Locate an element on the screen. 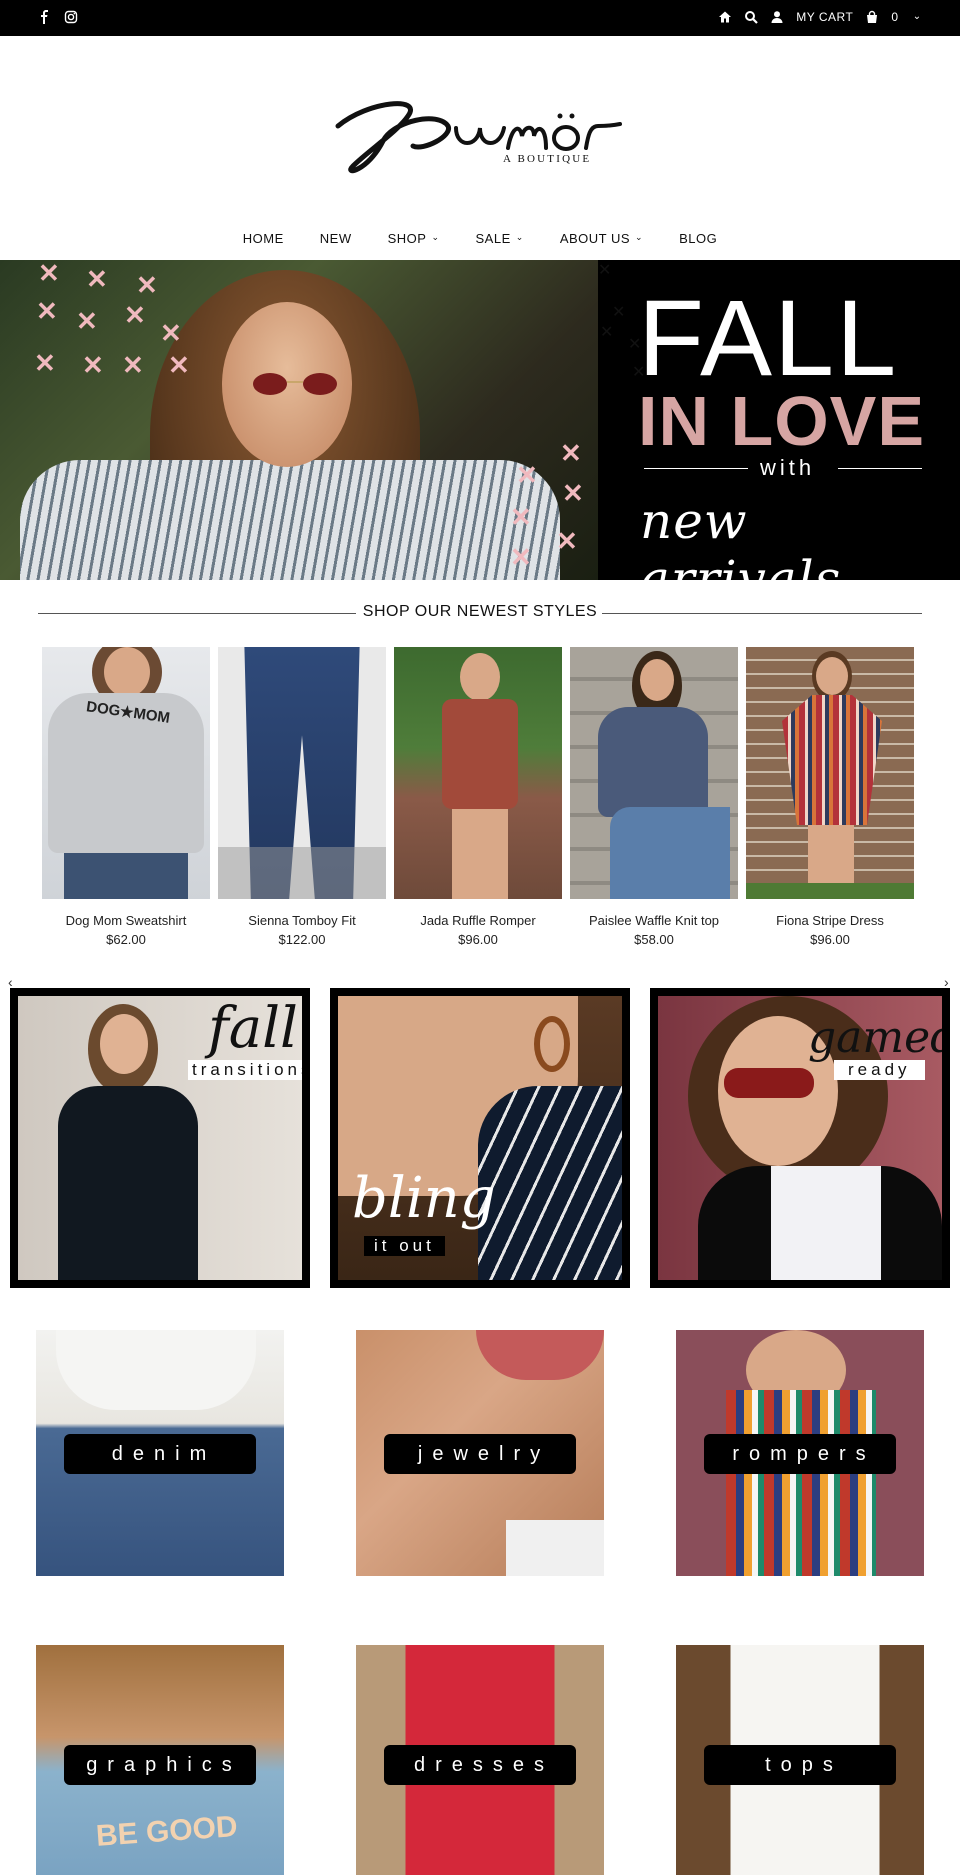  cart-count: 0 is located at coordinates (894, 17).